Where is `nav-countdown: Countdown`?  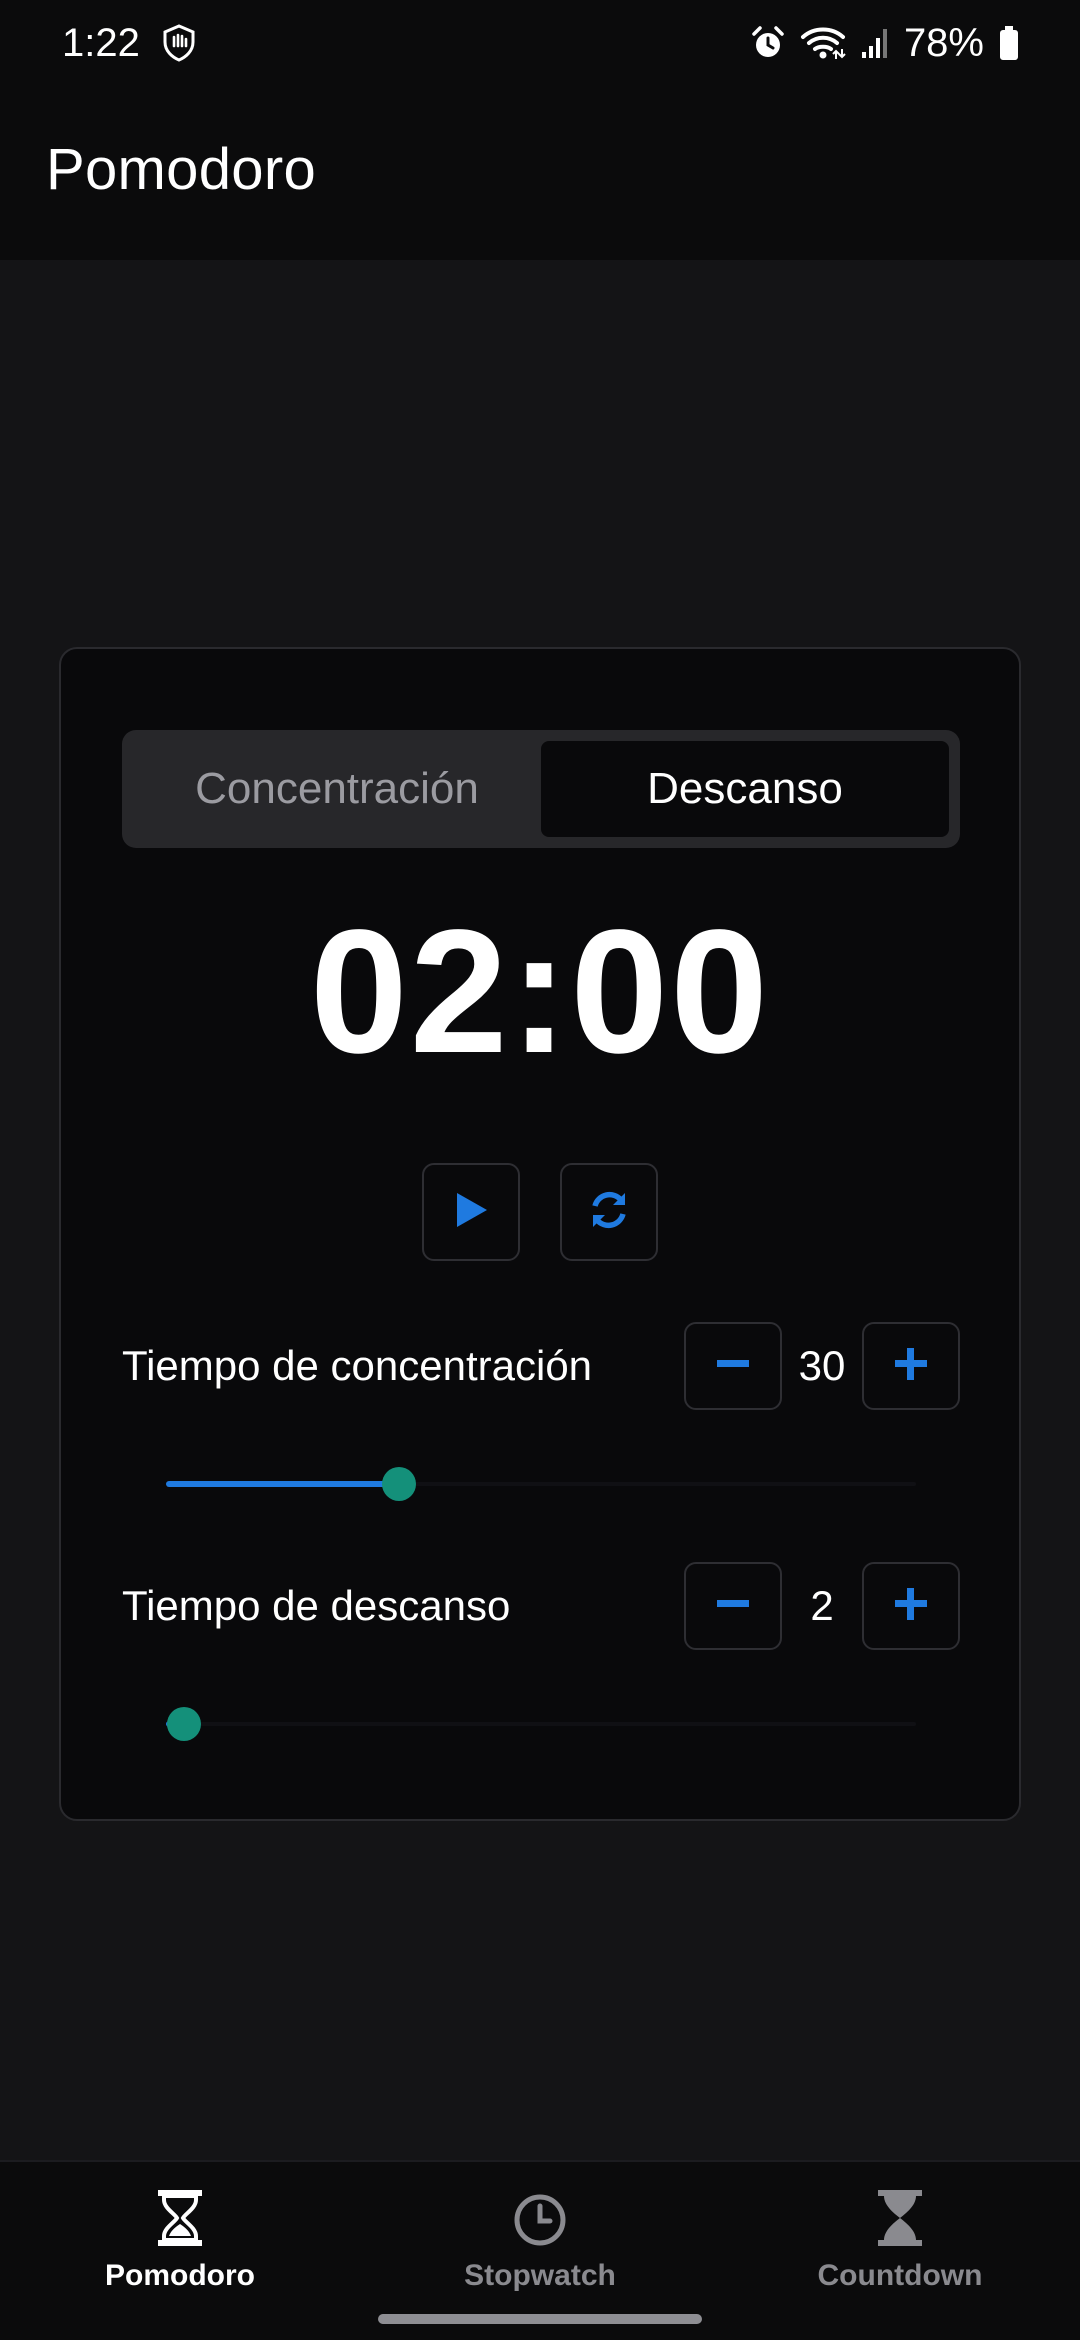 nav-countdown: Countdown is located at coordinates (900, 2251).